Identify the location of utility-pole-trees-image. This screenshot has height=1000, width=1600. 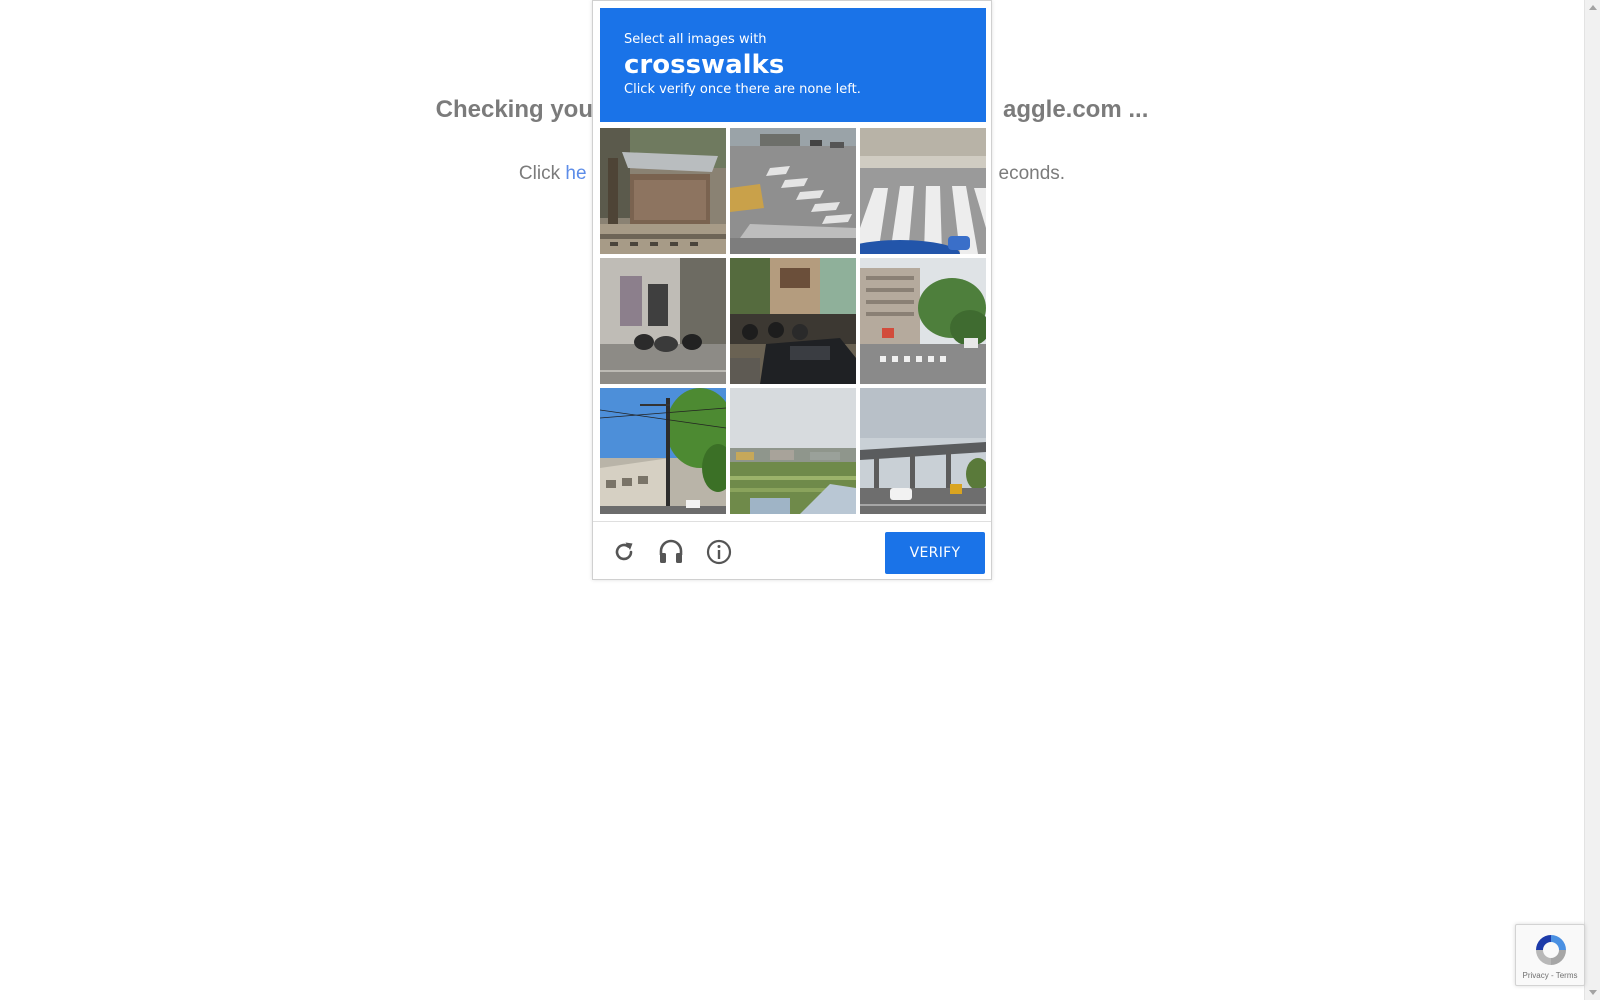
(663, 451).